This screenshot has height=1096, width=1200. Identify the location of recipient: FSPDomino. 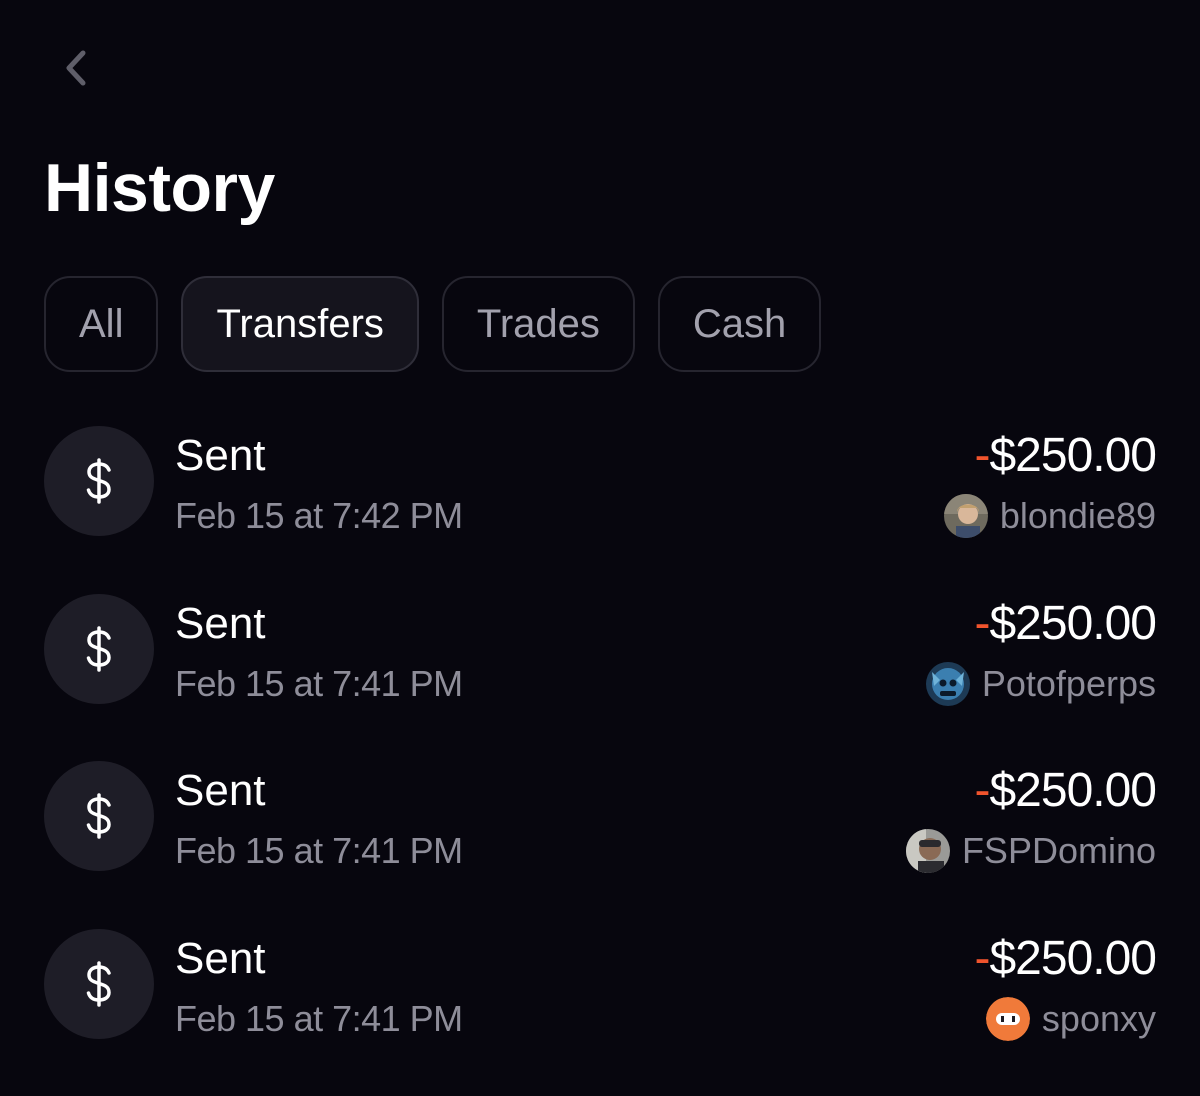
(1030, 851).